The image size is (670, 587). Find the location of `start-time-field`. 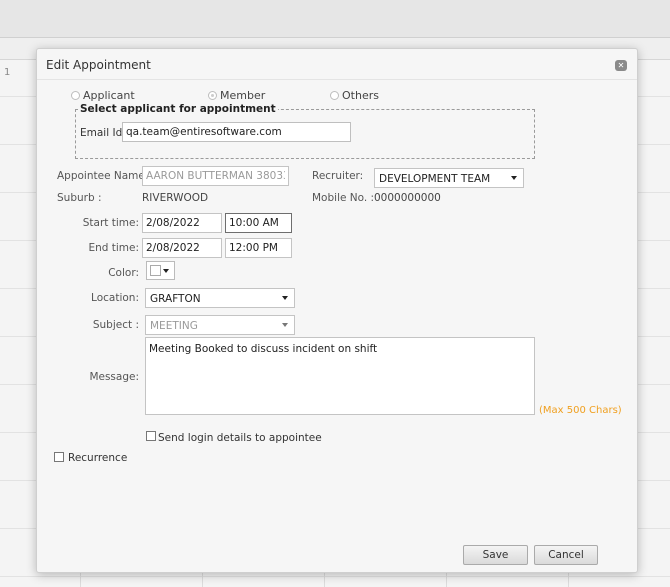

start-time-field is located at coordinates (258, 223).